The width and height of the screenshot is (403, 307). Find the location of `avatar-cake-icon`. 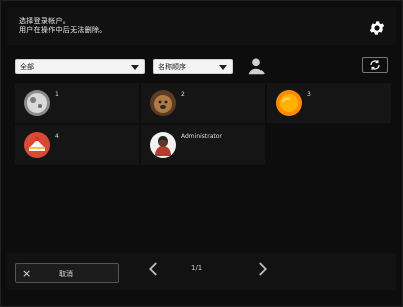

avatar-cake-icon is located at coordinates (37, 145).